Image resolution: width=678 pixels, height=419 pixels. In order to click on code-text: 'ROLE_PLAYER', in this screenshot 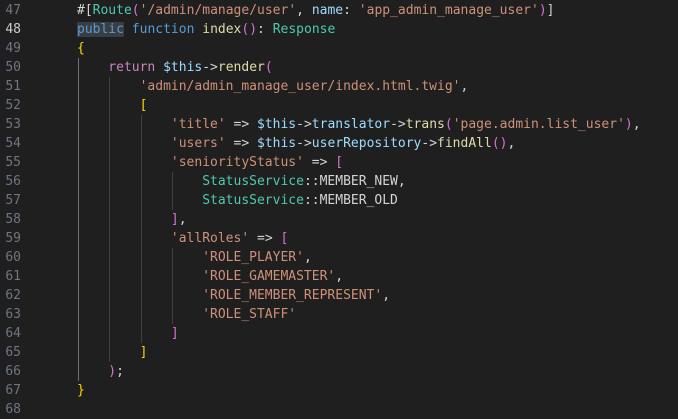, I will do `click(257, 257)`.